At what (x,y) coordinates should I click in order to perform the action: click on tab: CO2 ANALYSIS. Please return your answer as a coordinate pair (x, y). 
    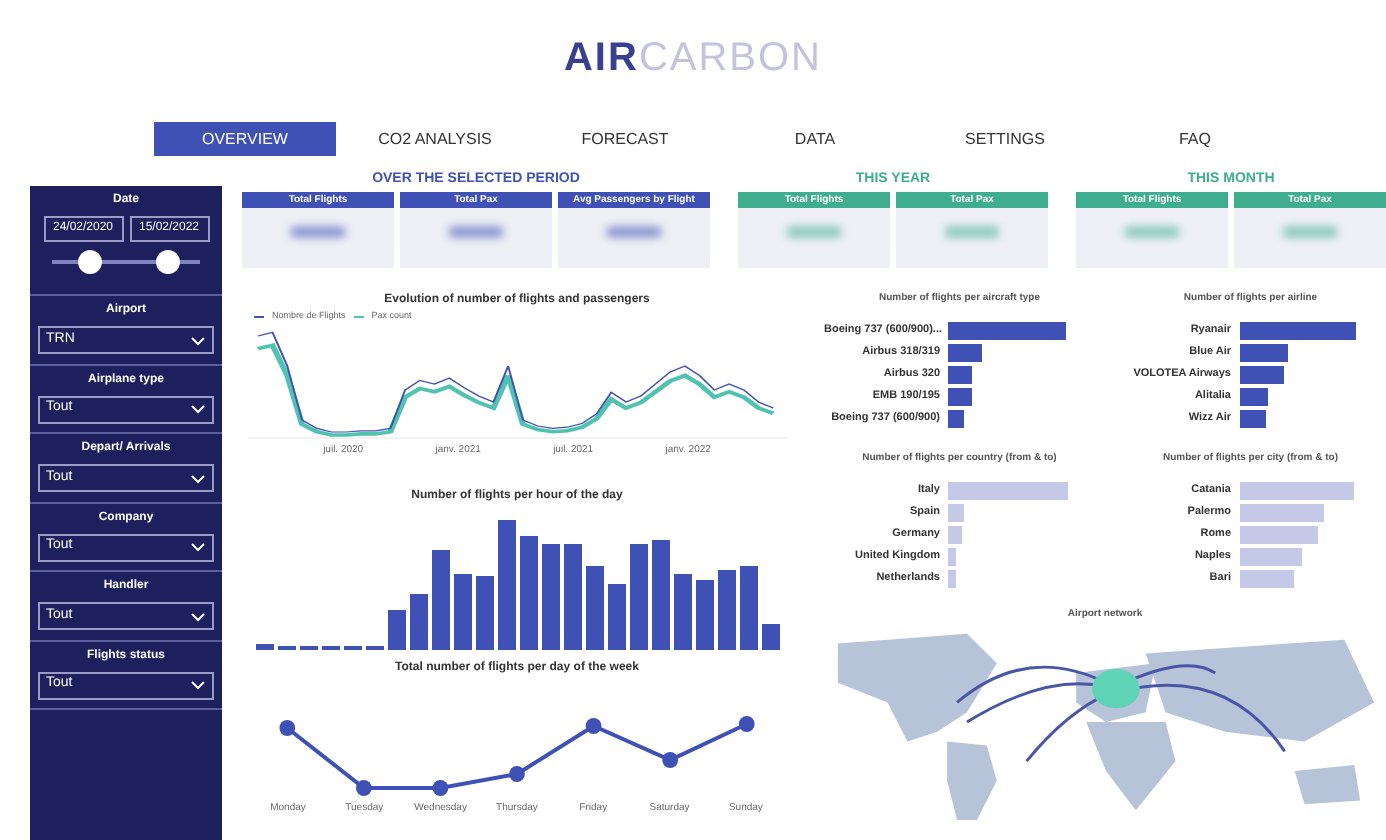
    Looking at the image, I should click on (435, 139).